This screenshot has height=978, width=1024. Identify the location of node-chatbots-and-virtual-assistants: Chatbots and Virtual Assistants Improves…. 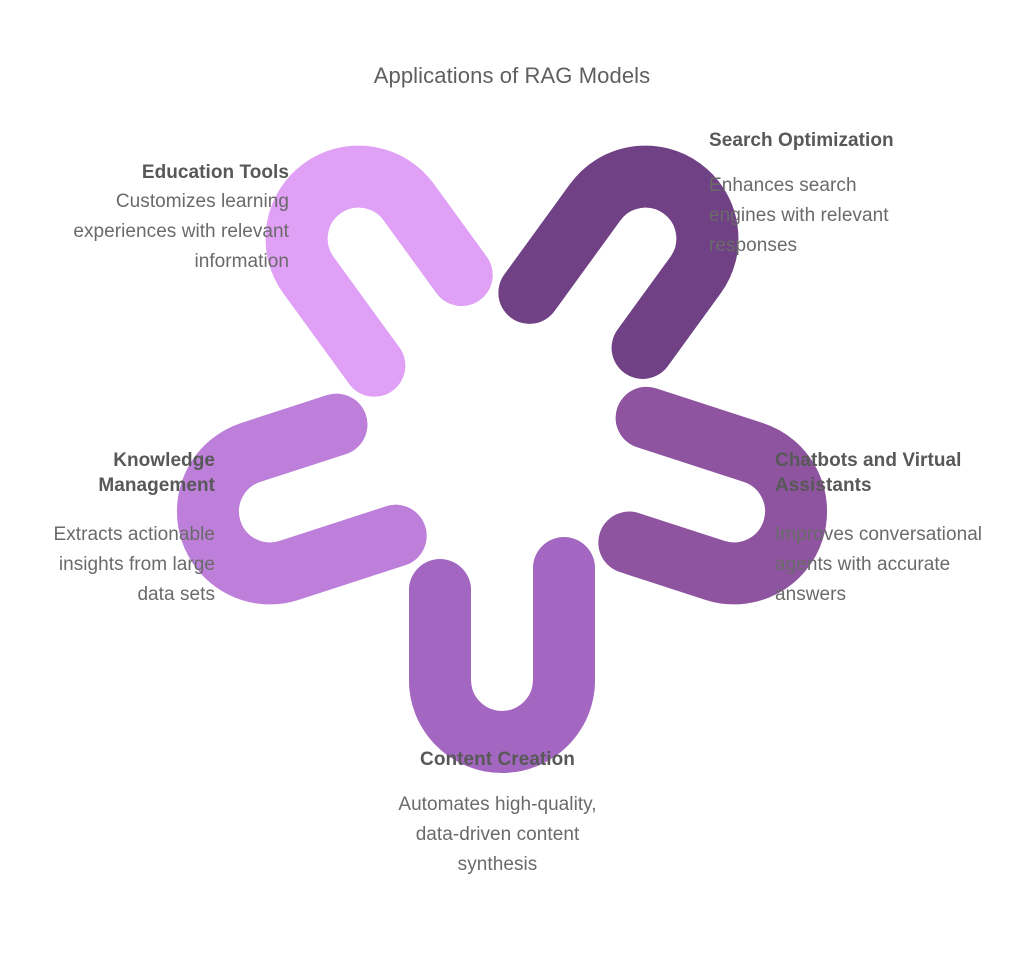
(886, 529).